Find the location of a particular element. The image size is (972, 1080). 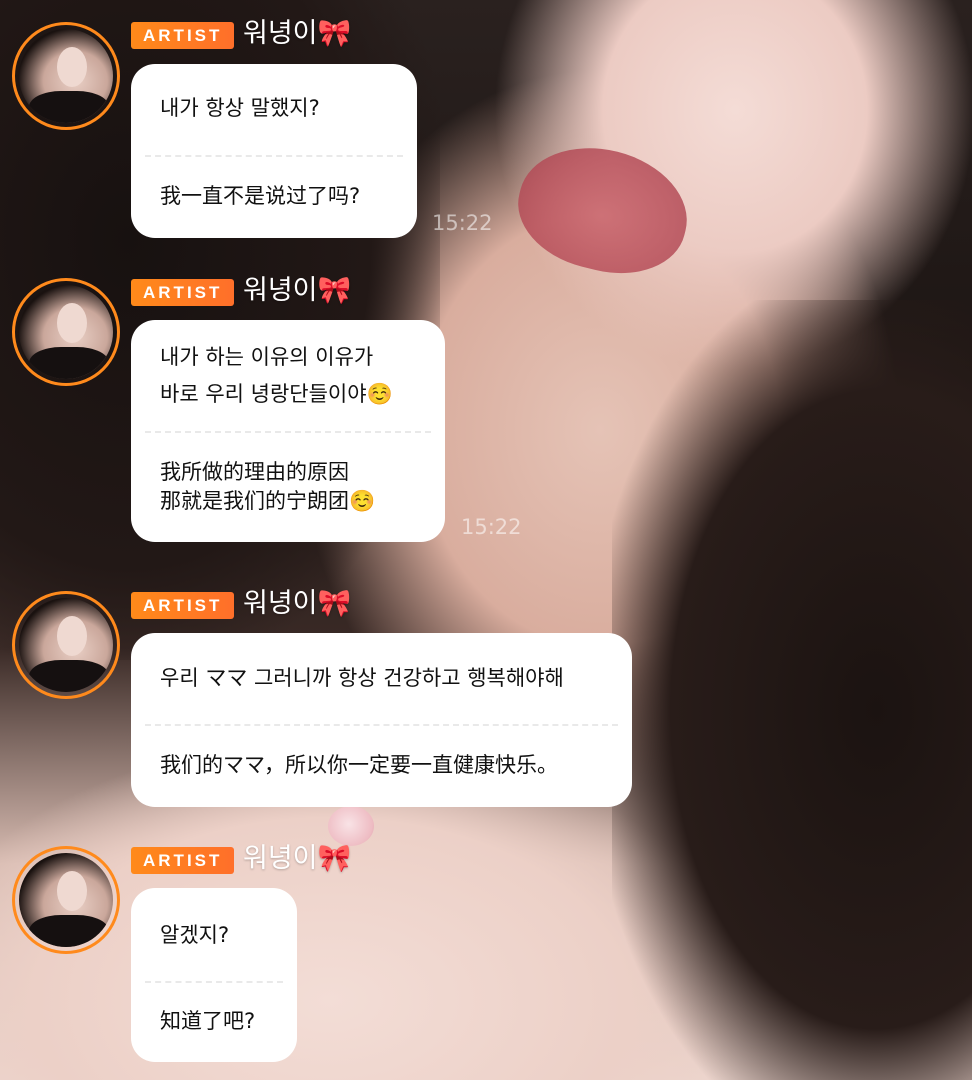

message-bubble: 알겠지? 知道了吧? is located at coordinates (214, 975).